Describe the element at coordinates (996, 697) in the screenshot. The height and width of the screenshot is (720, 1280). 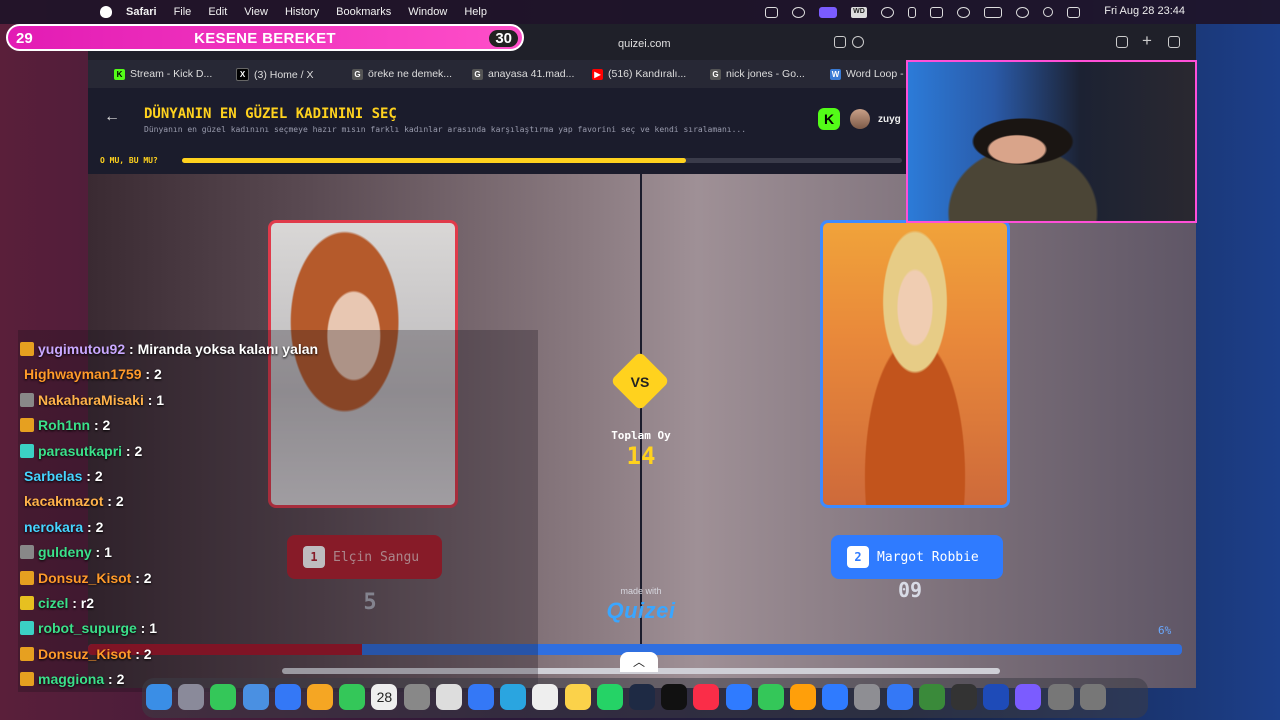
I see `wd-icon` at that location.